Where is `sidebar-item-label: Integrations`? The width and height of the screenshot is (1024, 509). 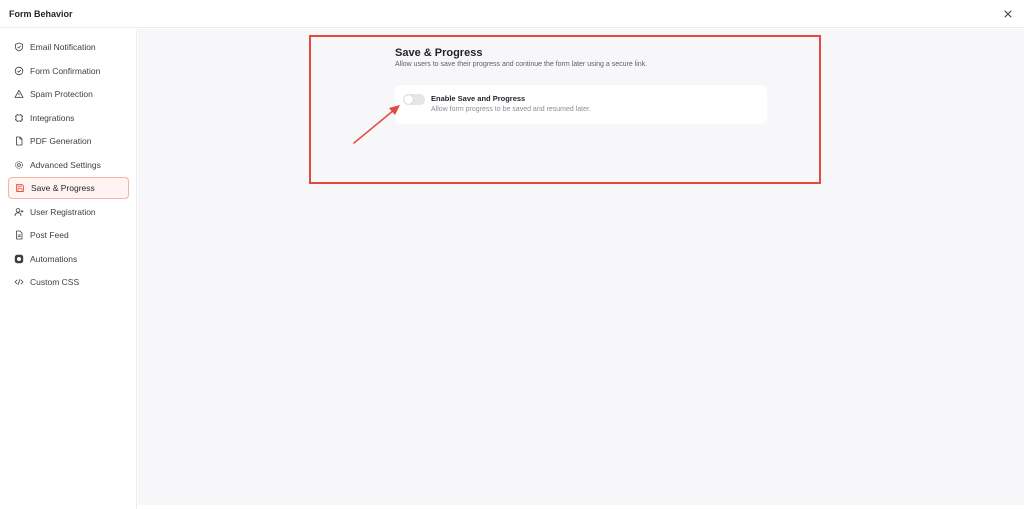
sidebar-item-label: Integrations is located at coordinates (52, 118).